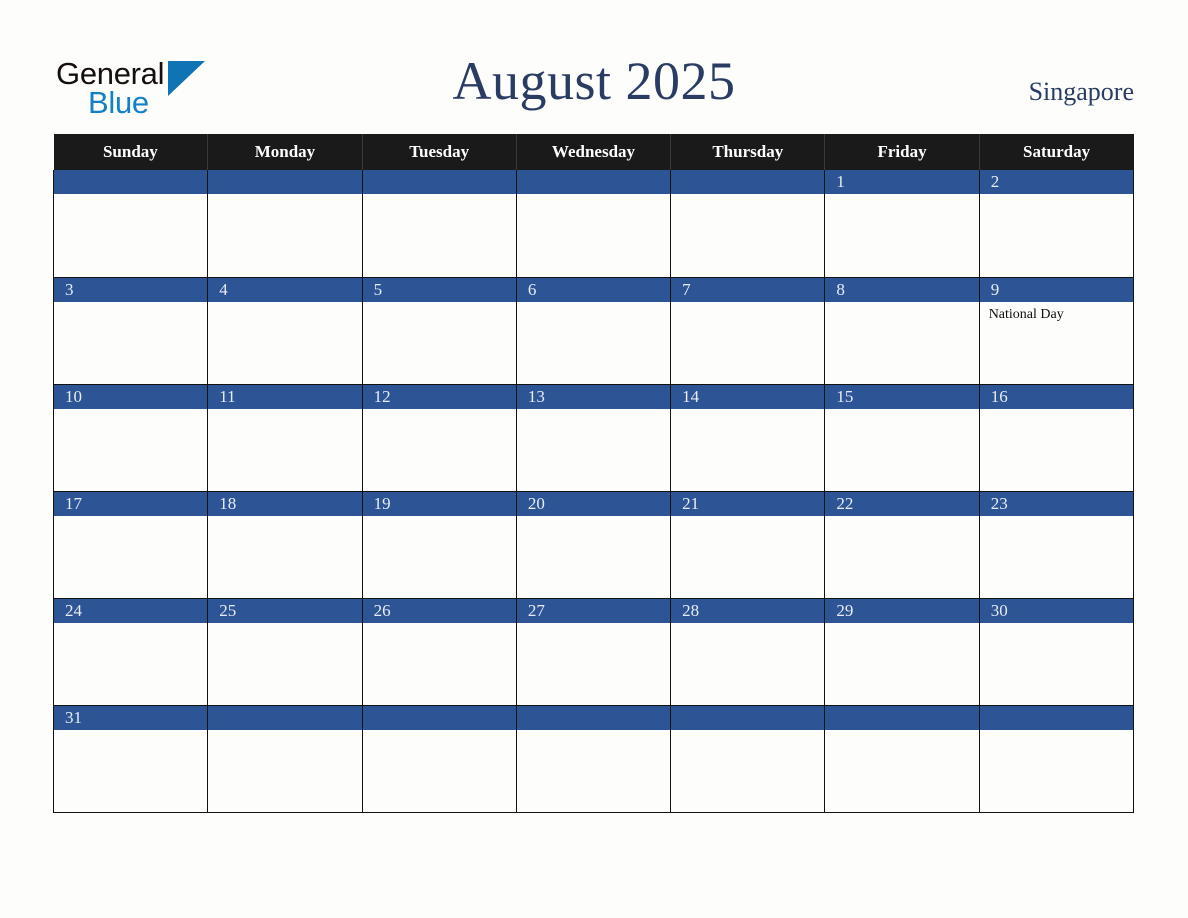 This screenshot has width=1188, height=918. Describe the element at coordinates (130, 331) in the screenshot. I see `calendar-day-cell: 3` at that location.